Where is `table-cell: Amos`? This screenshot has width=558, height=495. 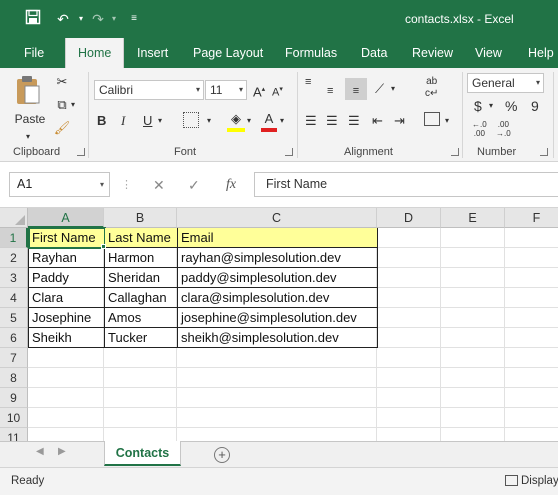
table-cell: Amos is located at coordinates (141, 318).